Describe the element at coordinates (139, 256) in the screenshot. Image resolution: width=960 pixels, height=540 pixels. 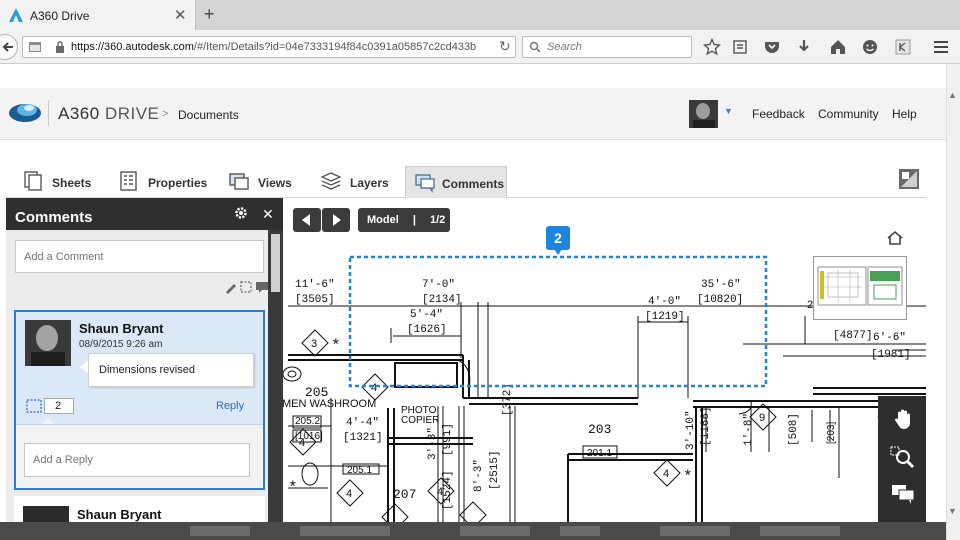
I see `add-comment-input` at that location.